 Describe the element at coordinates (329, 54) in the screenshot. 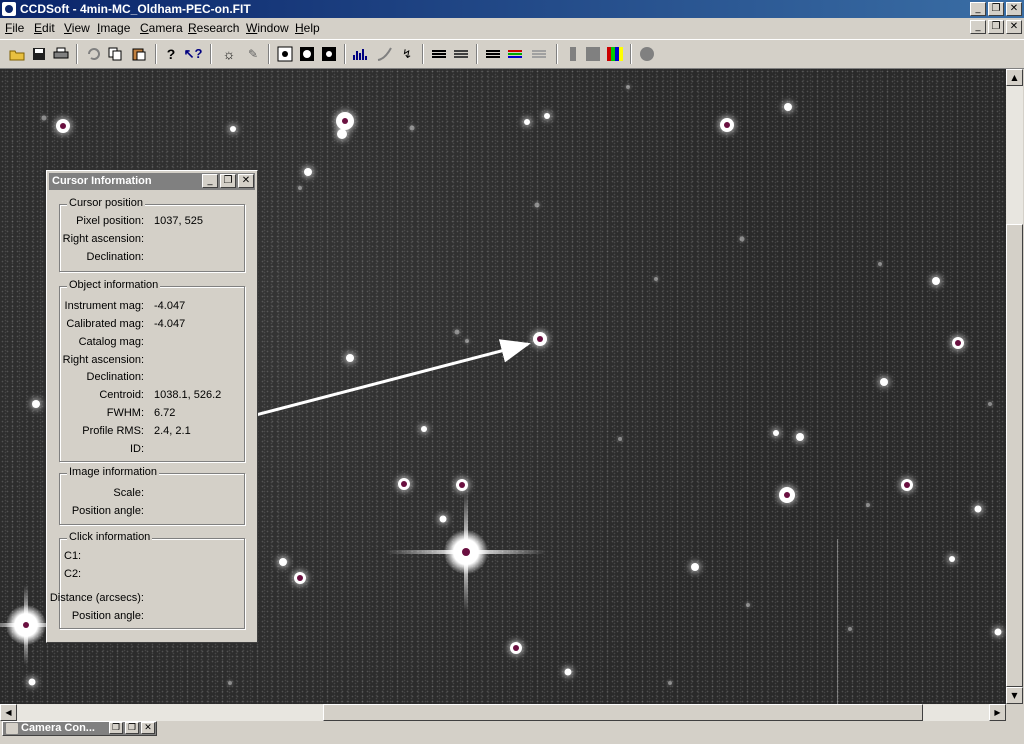

I see `stars-white-icon` at that location.